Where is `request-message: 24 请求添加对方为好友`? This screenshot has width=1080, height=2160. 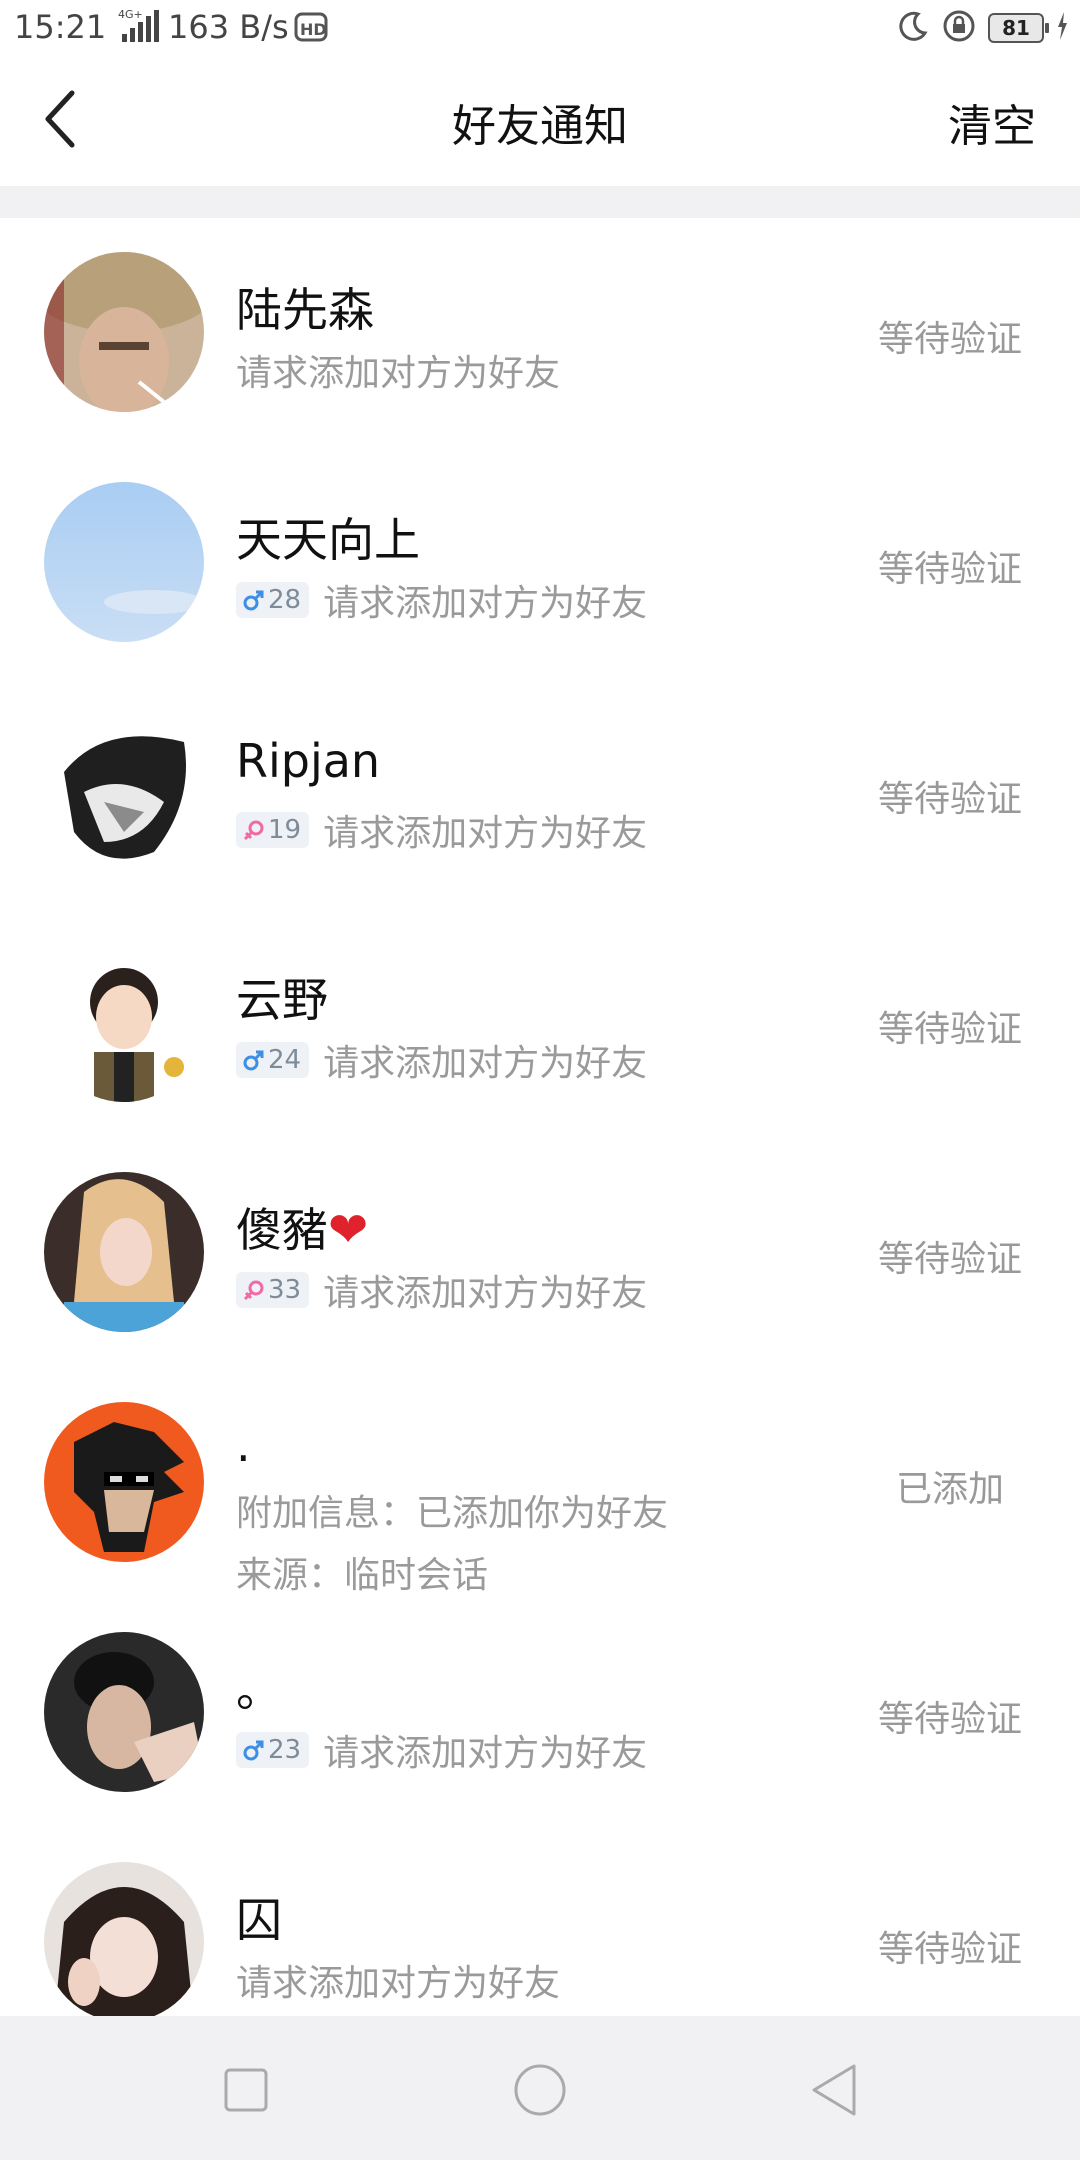 request-message: 24 请求添加对方为好友 is located at coordinates (441, 1060).